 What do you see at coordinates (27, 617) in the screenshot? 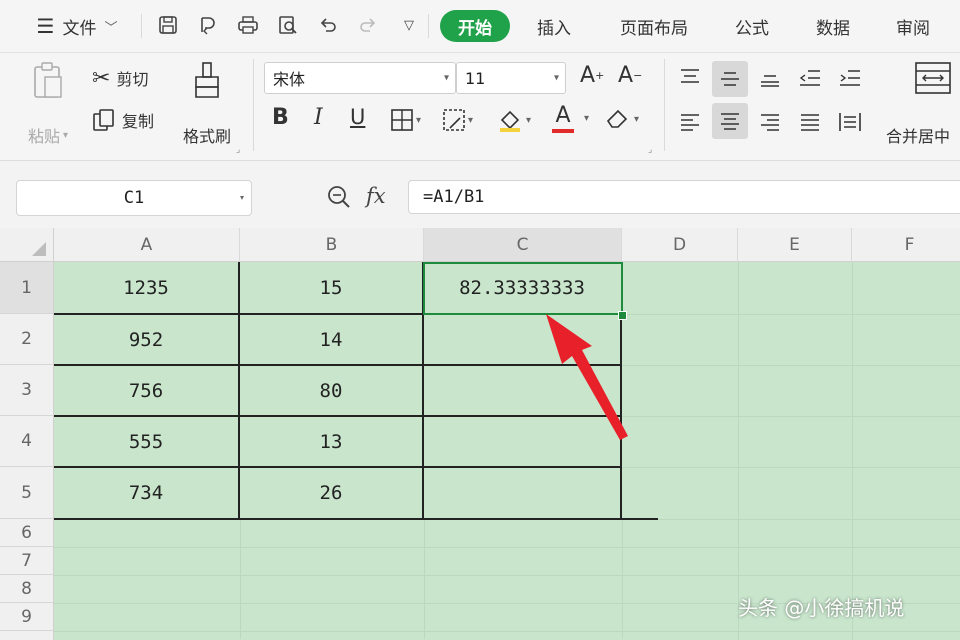
I see `row-header-9: 9` at bounding box center [27, 617].